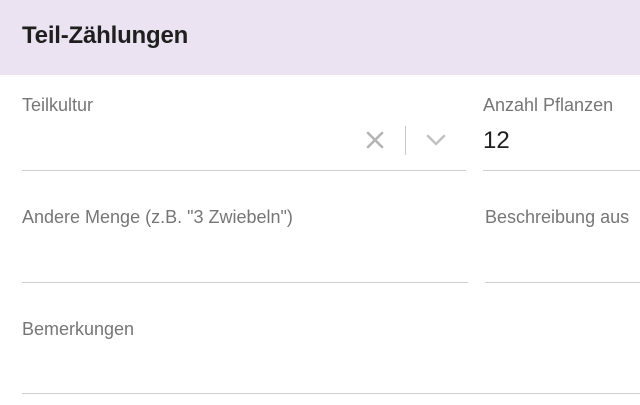  I want to click on beschreibung-field: Beschreibung aus, so click(562, 245).